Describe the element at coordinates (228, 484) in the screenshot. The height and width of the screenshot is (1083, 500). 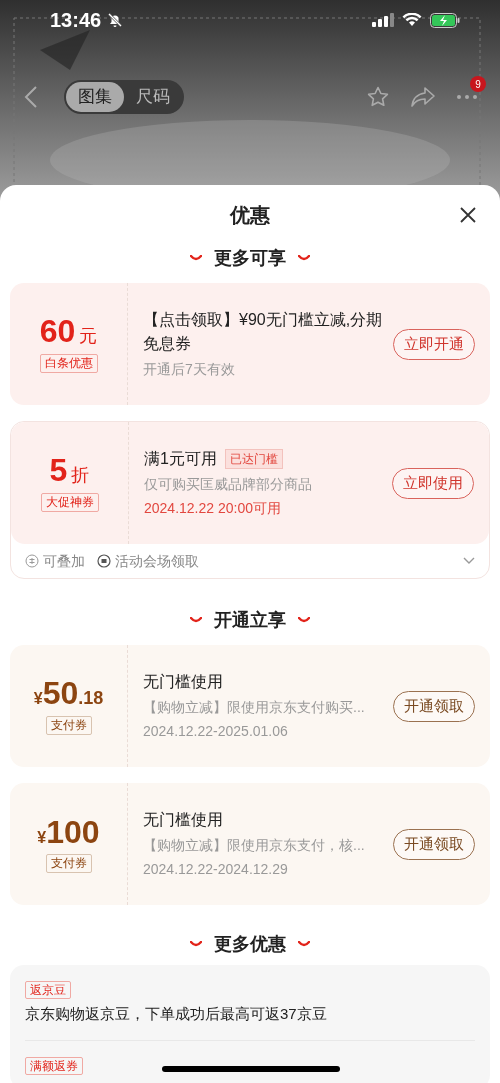
I see `coupon-detail: 仅可购买匡威品牌部分商品` at that location.